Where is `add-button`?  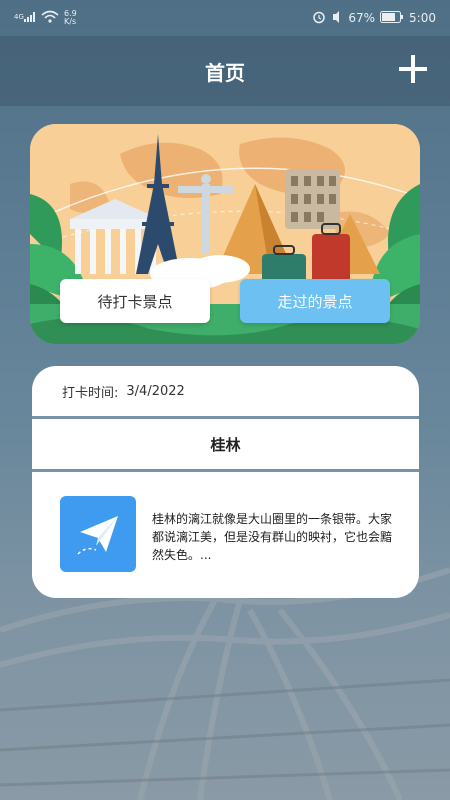 add-button is located at coordinates (413, 69).